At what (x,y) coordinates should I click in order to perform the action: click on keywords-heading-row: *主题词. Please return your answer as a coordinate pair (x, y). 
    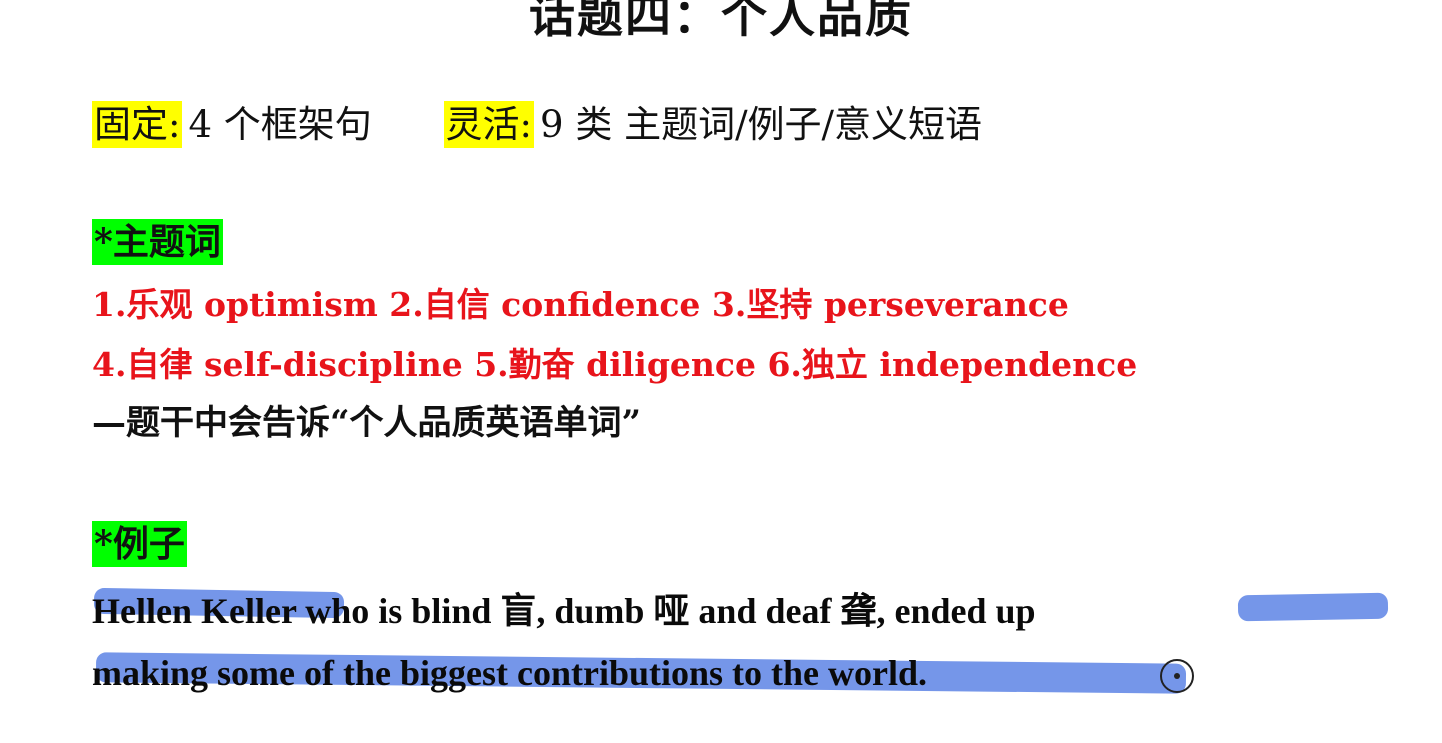
    Looking at the image, I should click on (157, 245).